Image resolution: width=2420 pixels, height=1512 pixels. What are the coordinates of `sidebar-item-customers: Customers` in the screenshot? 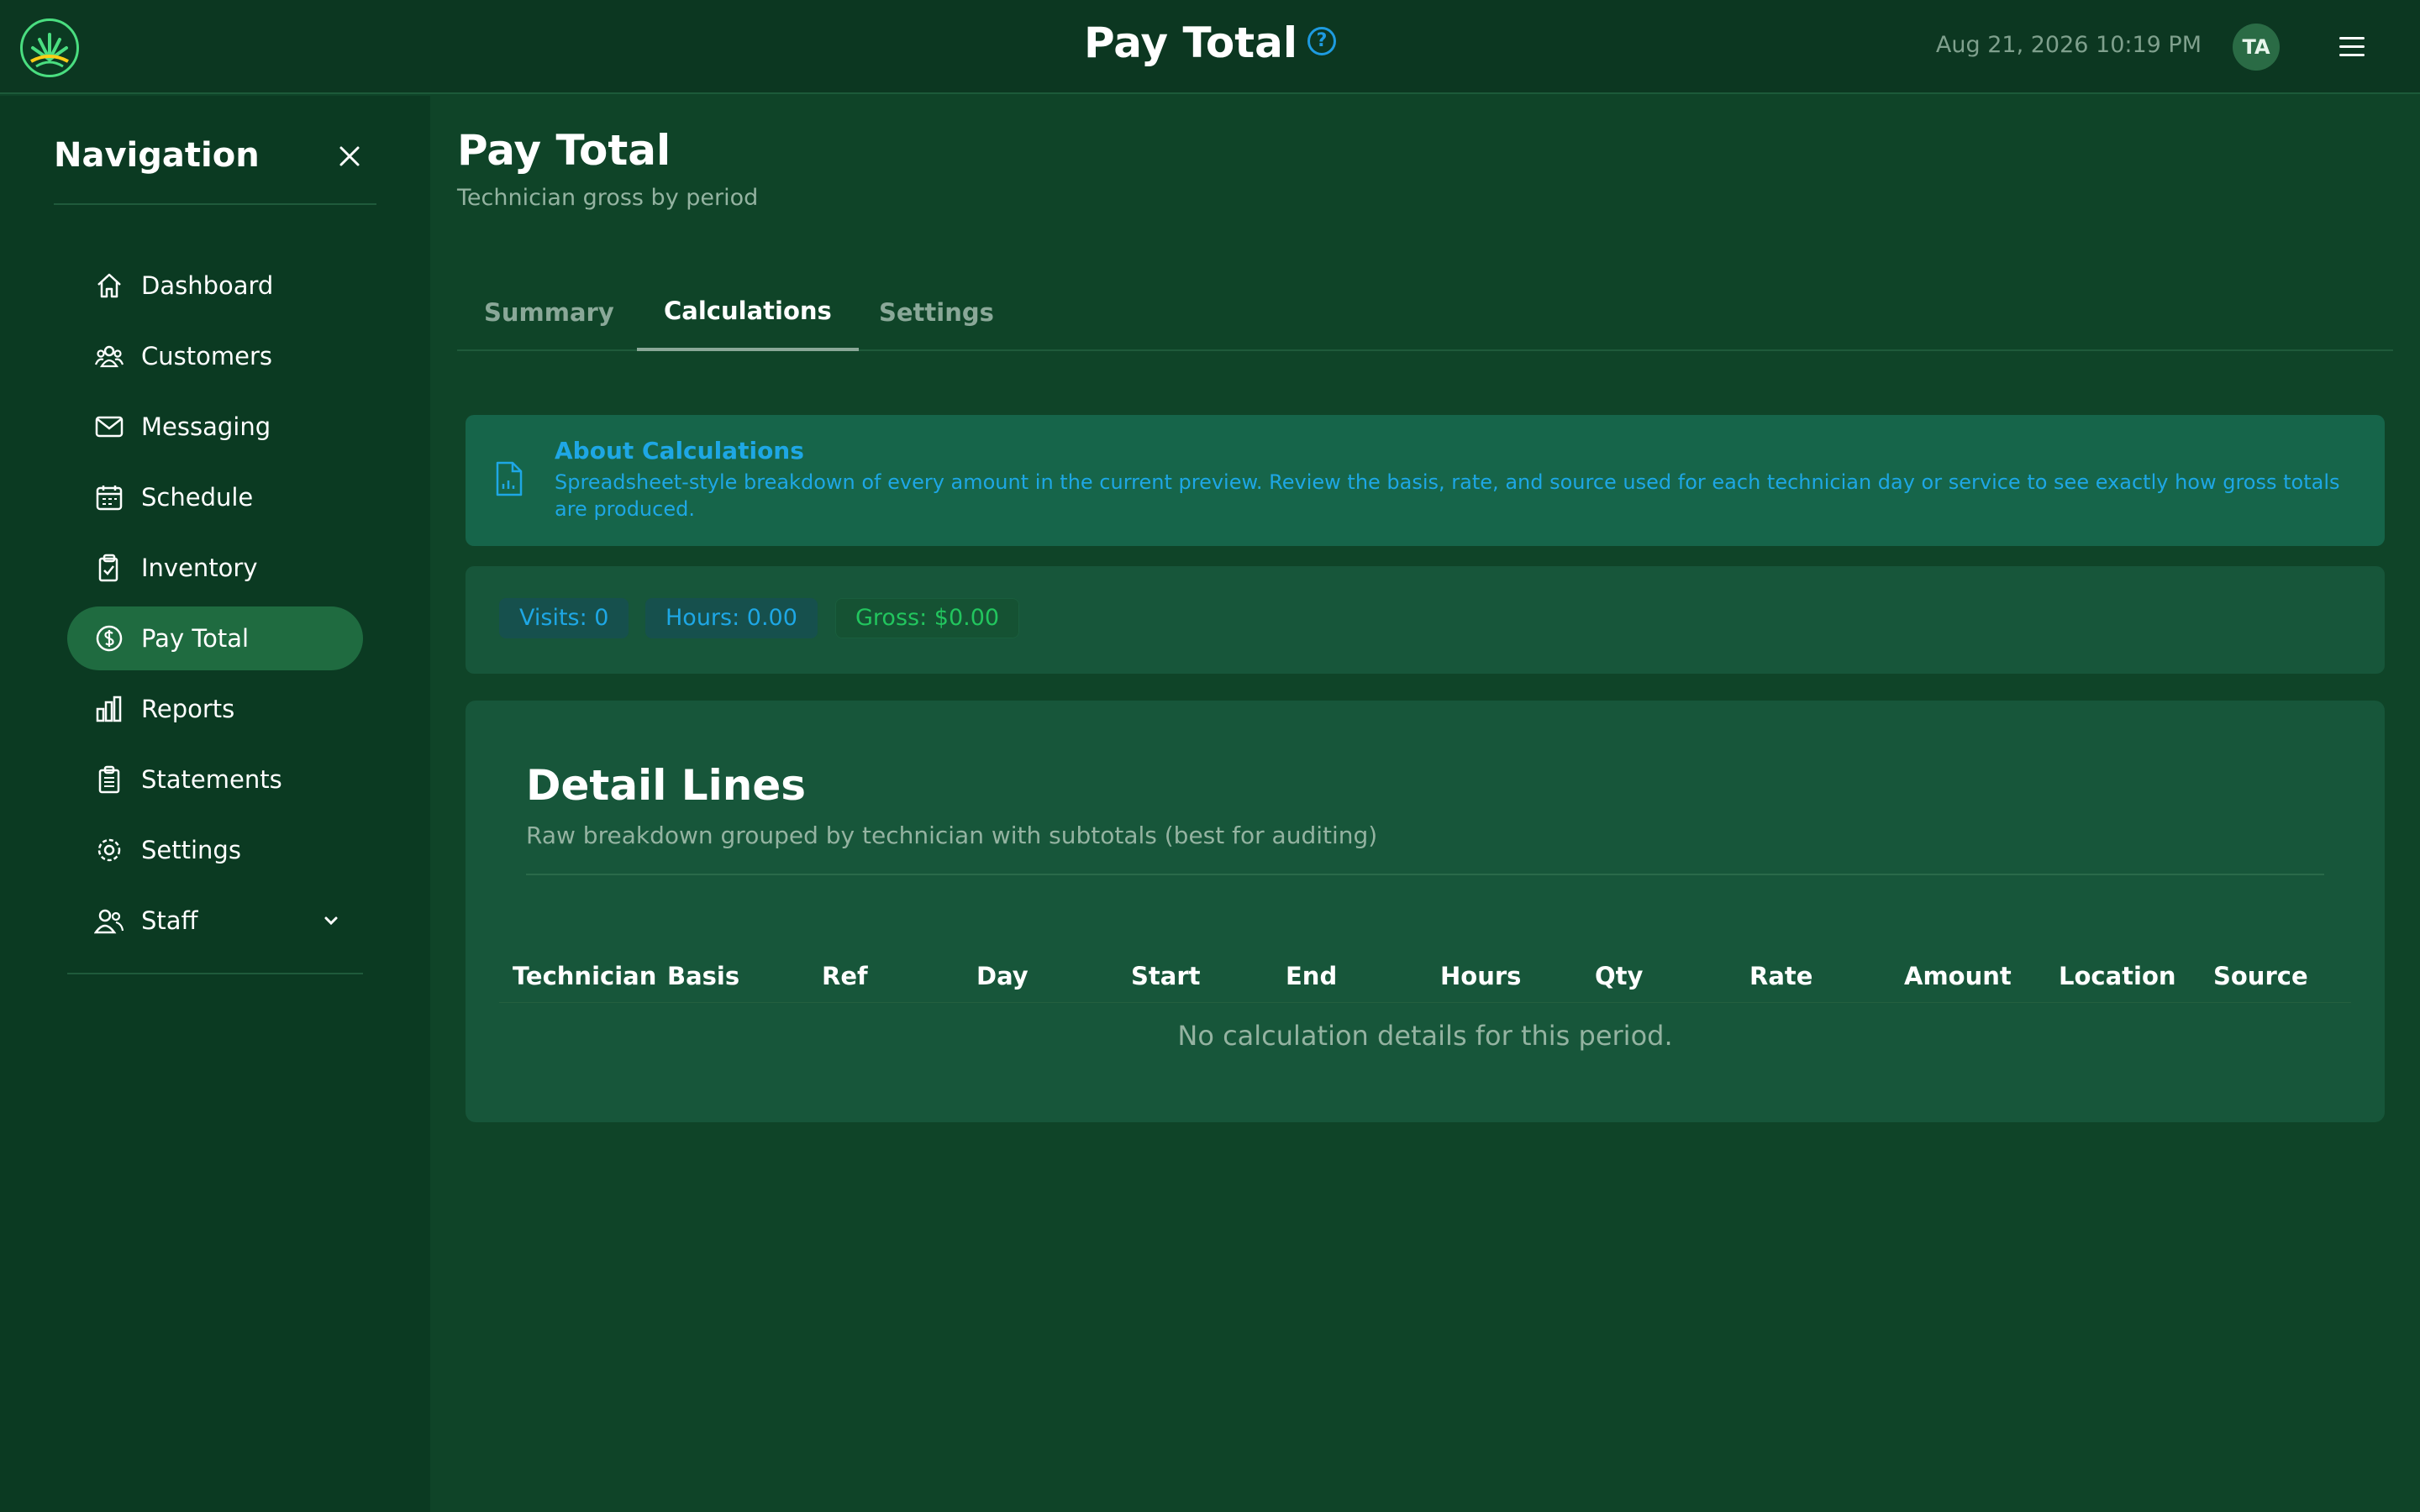 It's located at (215, 356).